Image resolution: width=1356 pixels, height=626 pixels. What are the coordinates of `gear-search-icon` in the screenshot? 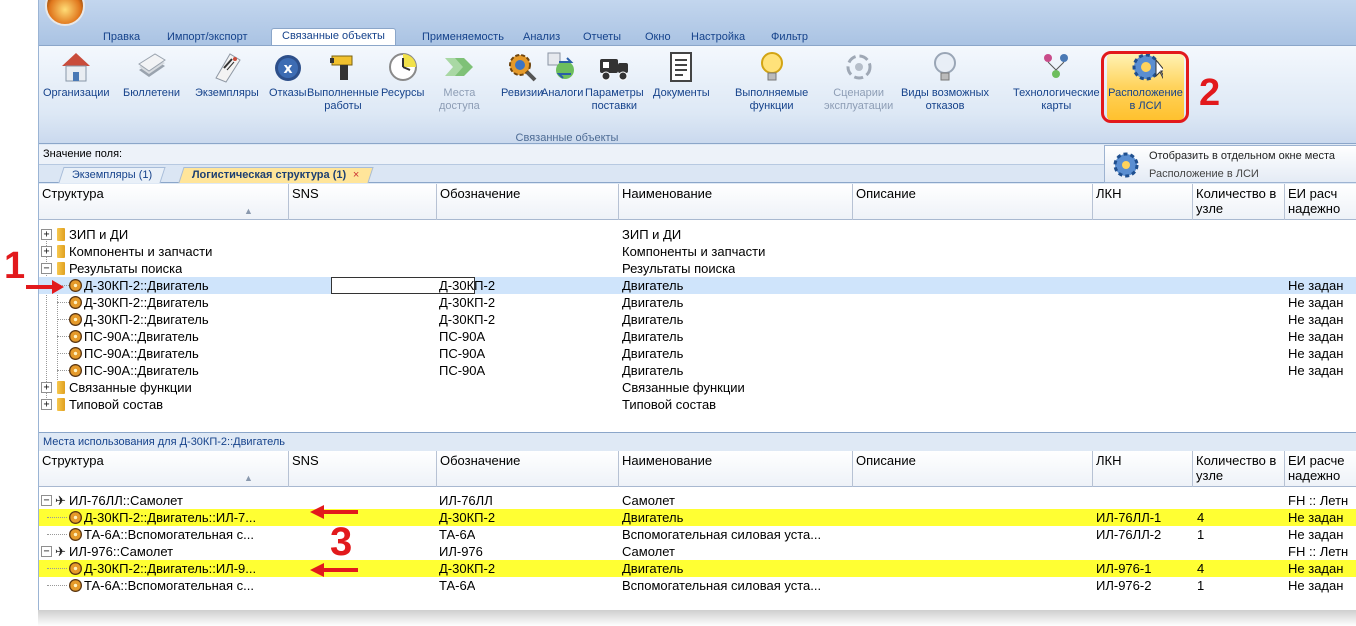 It's located at (522, 67).